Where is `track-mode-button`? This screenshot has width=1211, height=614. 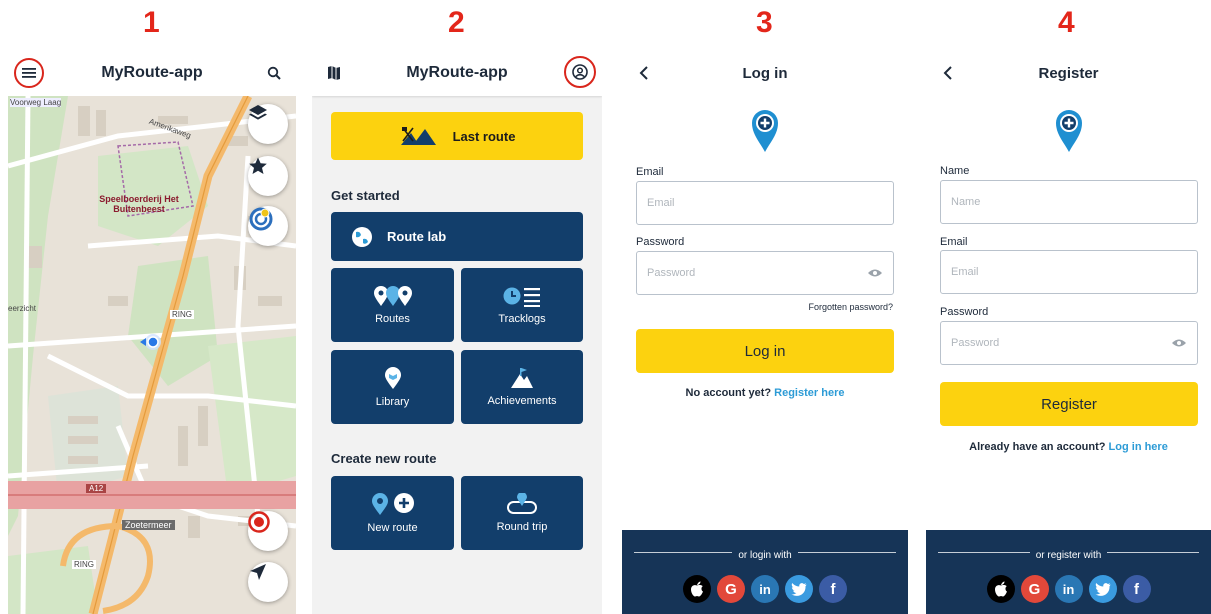 track-mode-button is located at coordinates (268, 226).